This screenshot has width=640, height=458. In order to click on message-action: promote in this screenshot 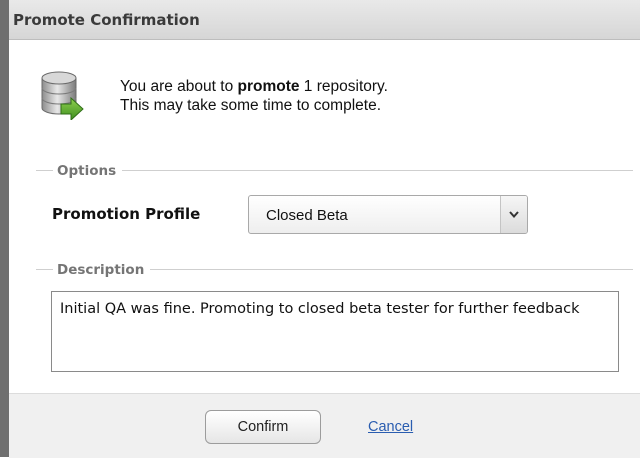, I will do `click(268, 86)`.